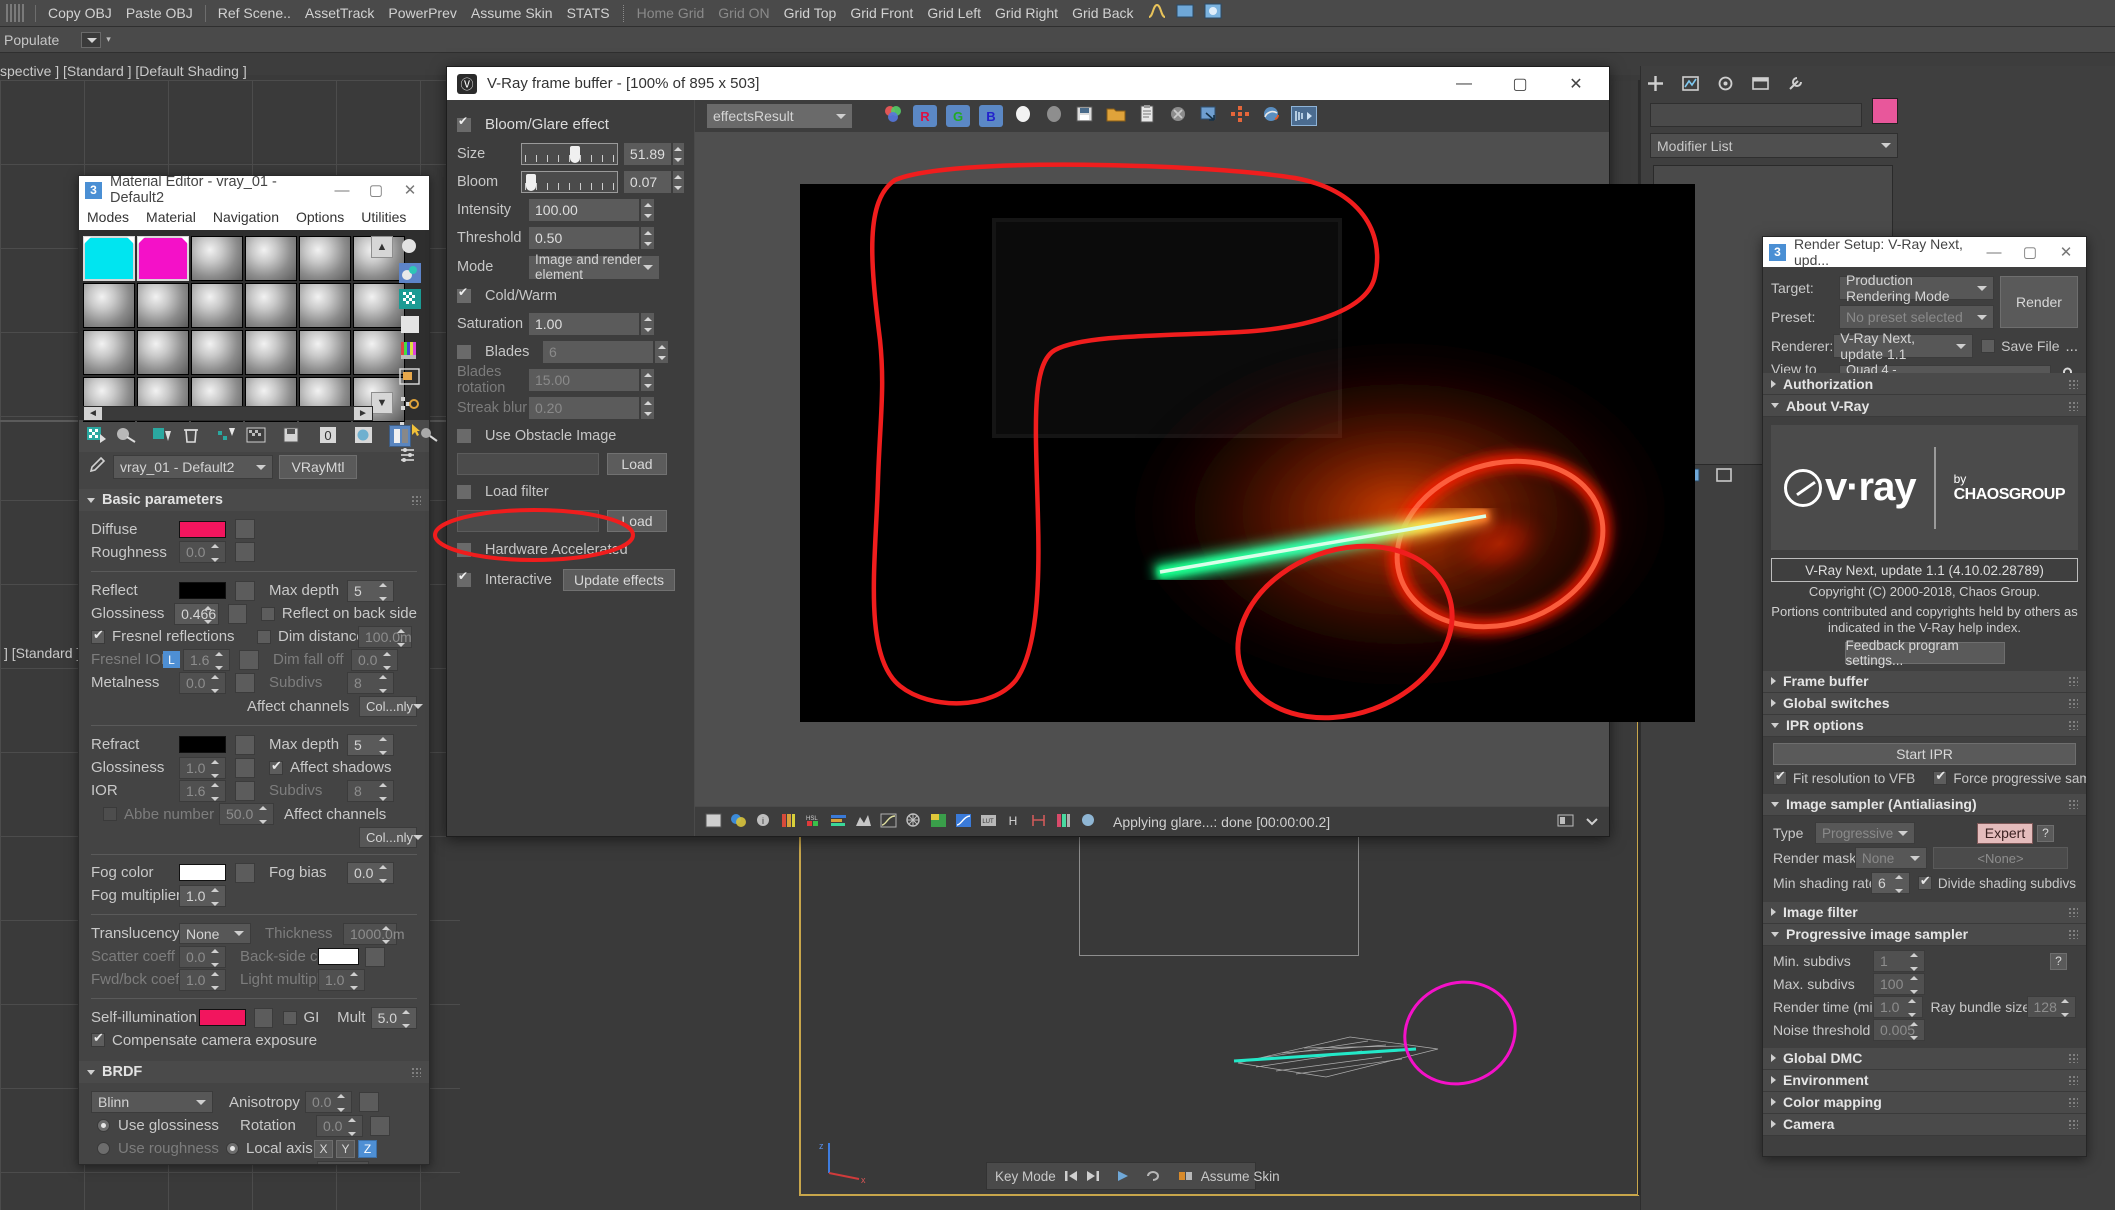 Image resolution: width=2115 pixels, height=1210 pixels. What do you see at coordinates (938, 821) in the screenshot?
I see `hue-shift-icon` at bounding box center [938, 821].